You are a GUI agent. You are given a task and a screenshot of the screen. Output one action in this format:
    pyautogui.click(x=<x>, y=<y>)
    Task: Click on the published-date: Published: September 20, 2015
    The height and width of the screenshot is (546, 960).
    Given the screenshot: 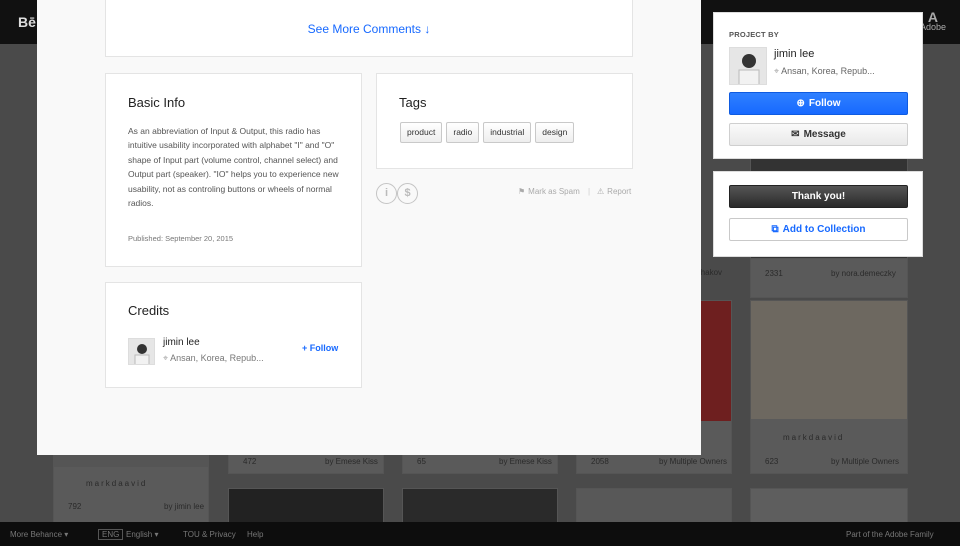 What is the action you would take?
    pyautogui.click(x=181, y=238)
    